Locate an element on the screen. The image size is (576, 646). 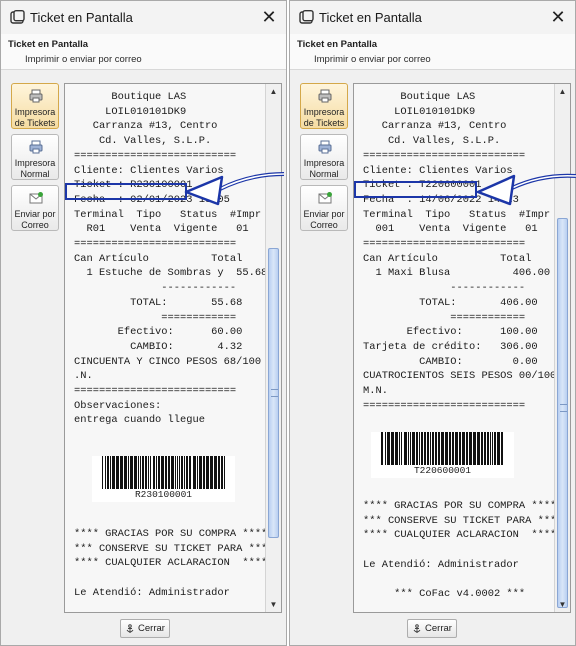
grip-icon is located at coordinates (274, 393).